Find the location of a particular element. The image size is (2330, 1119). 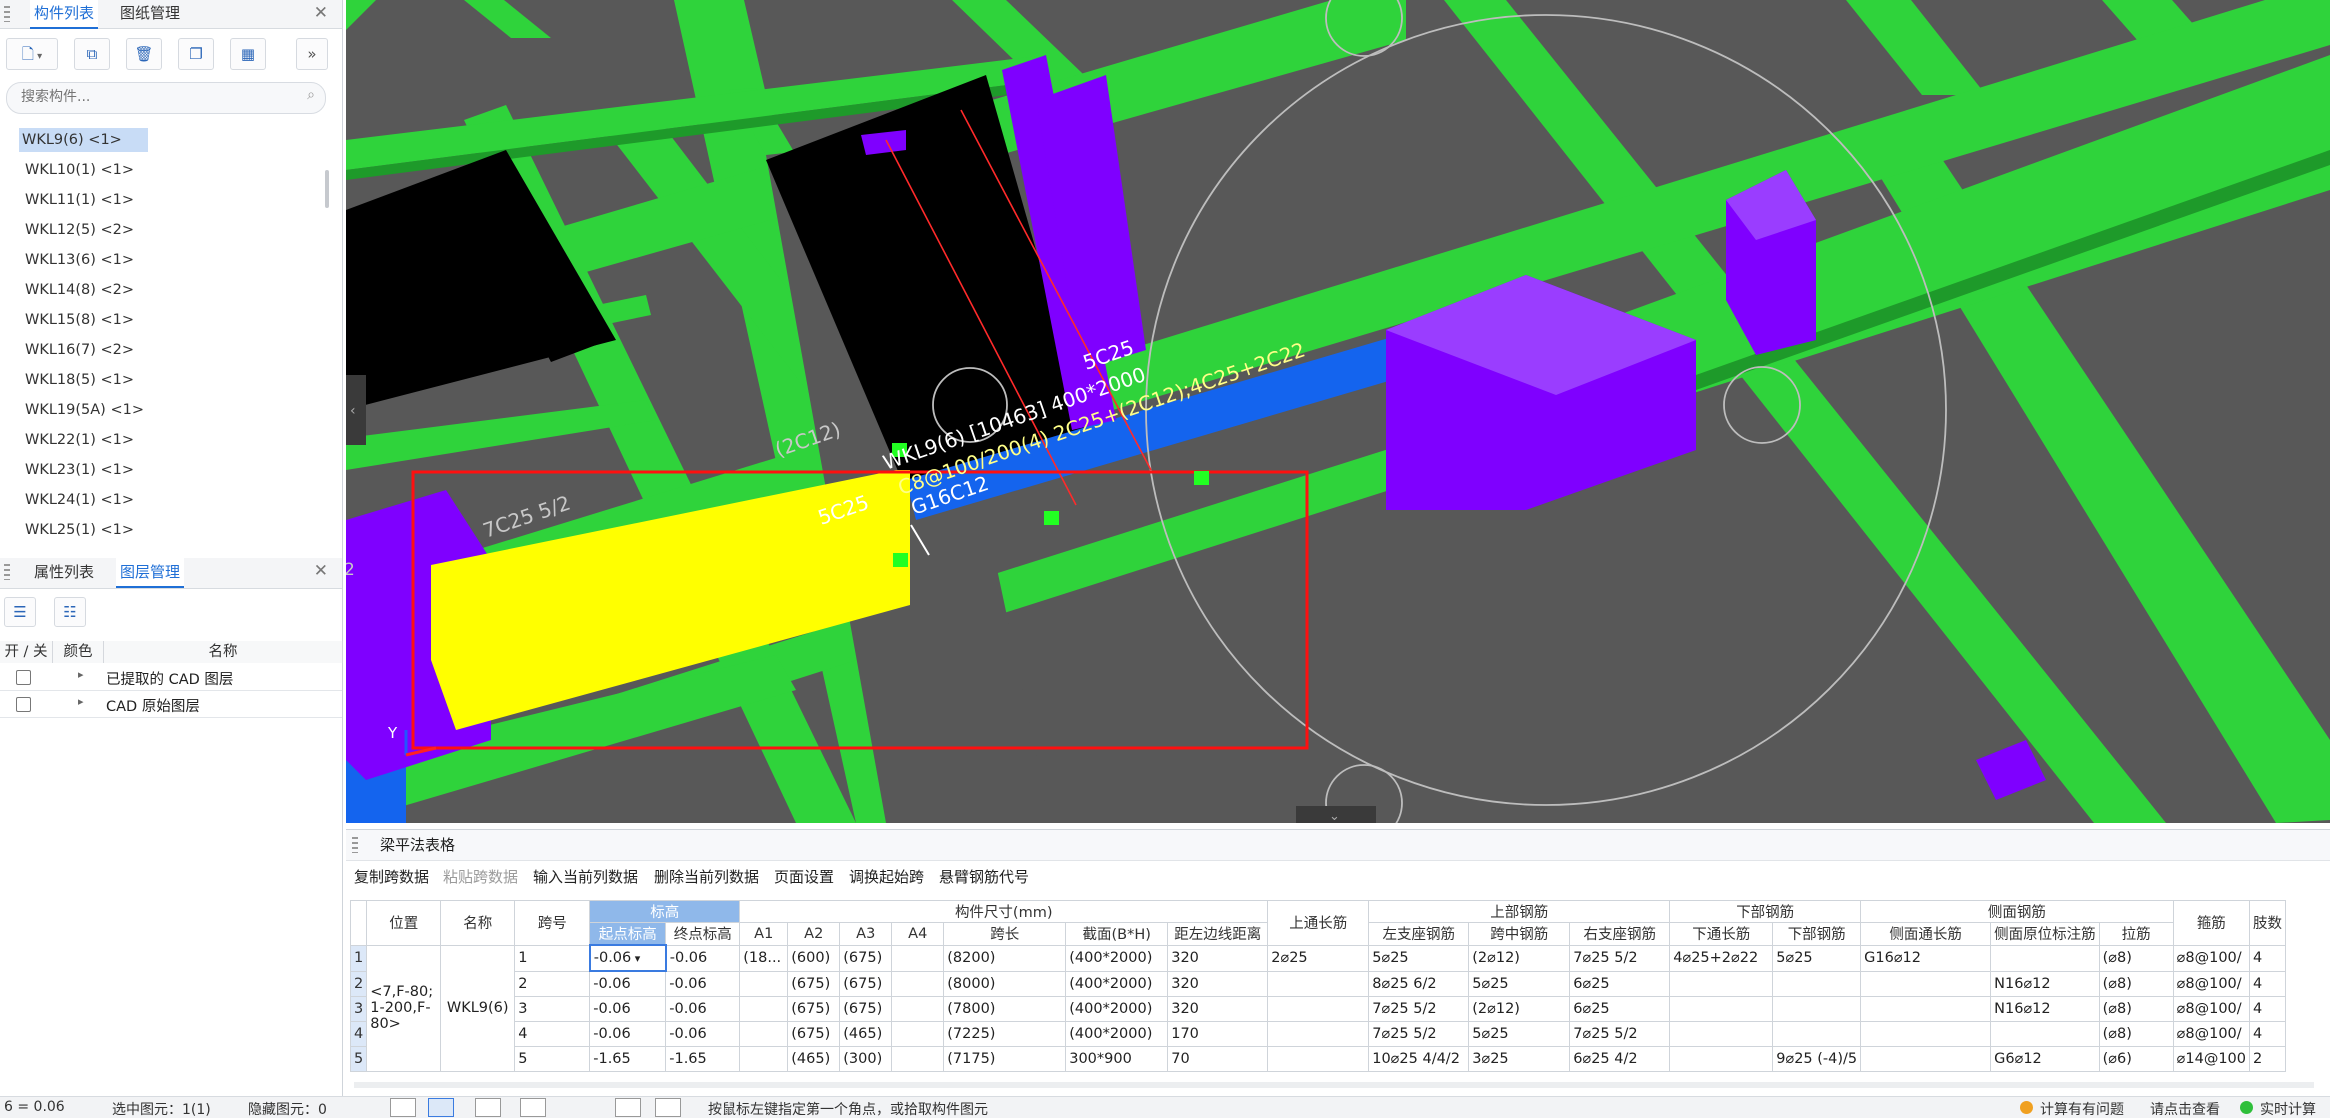

layer-visibility-checkbox is located at coordinates (23, 704).